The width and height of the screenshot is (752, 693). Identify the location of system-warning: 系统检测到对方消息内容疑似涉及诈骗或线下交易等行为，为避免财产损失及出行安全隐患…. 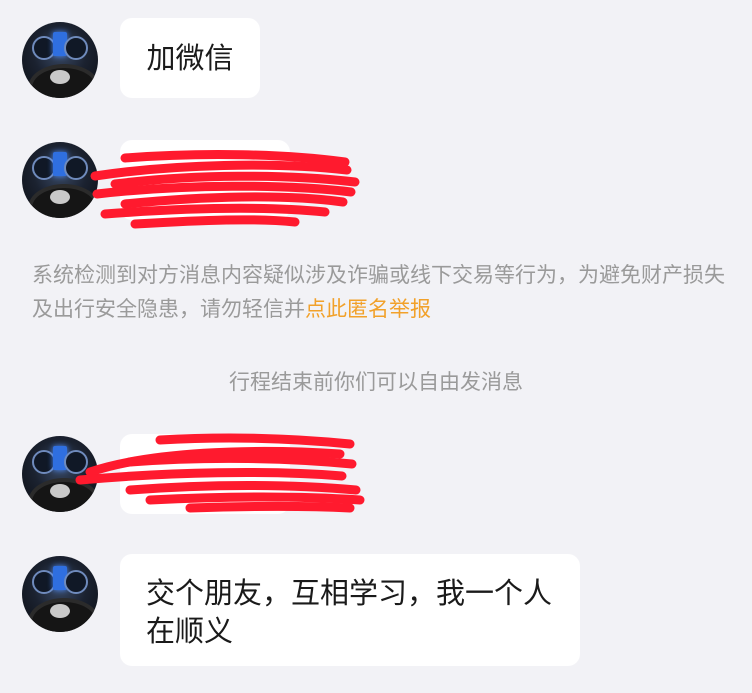
(382, 292).